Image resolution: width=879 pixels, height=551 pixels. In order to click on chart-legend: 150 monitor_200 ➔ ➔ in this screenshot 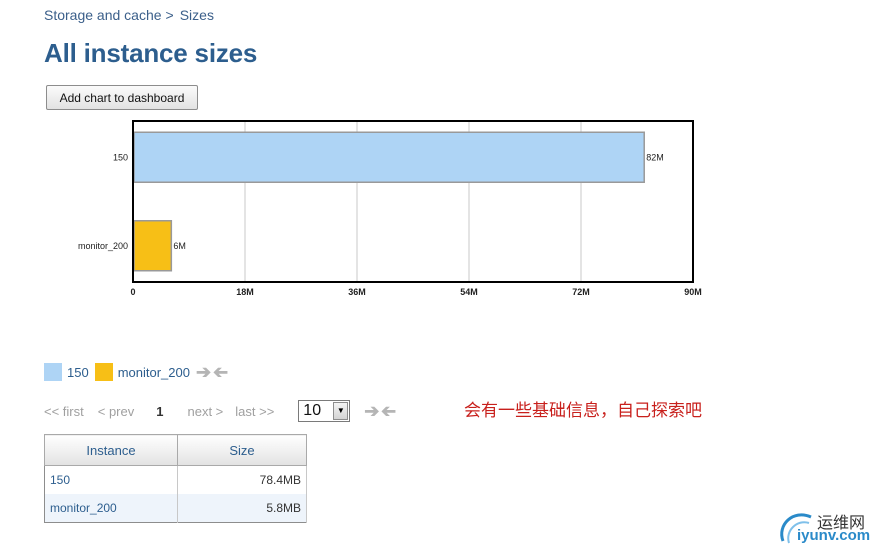, I will do `click(136, 372)`.